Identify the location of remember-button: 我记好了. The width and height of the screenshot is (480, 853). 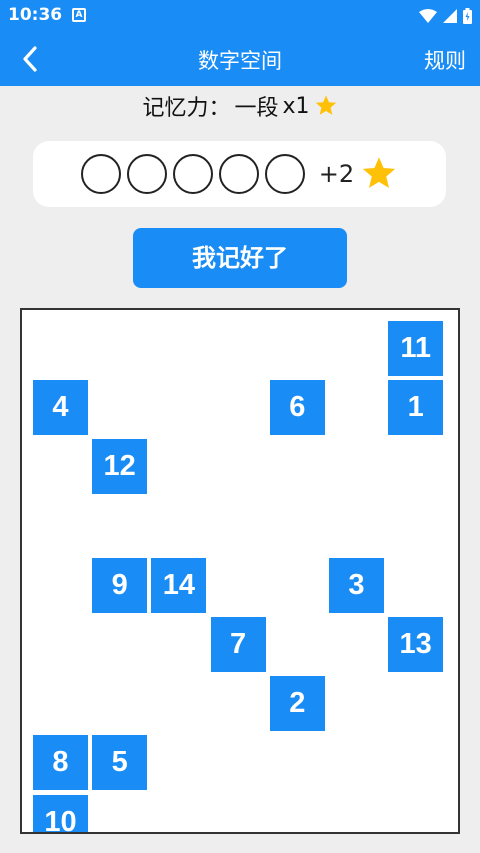
(240, 258).